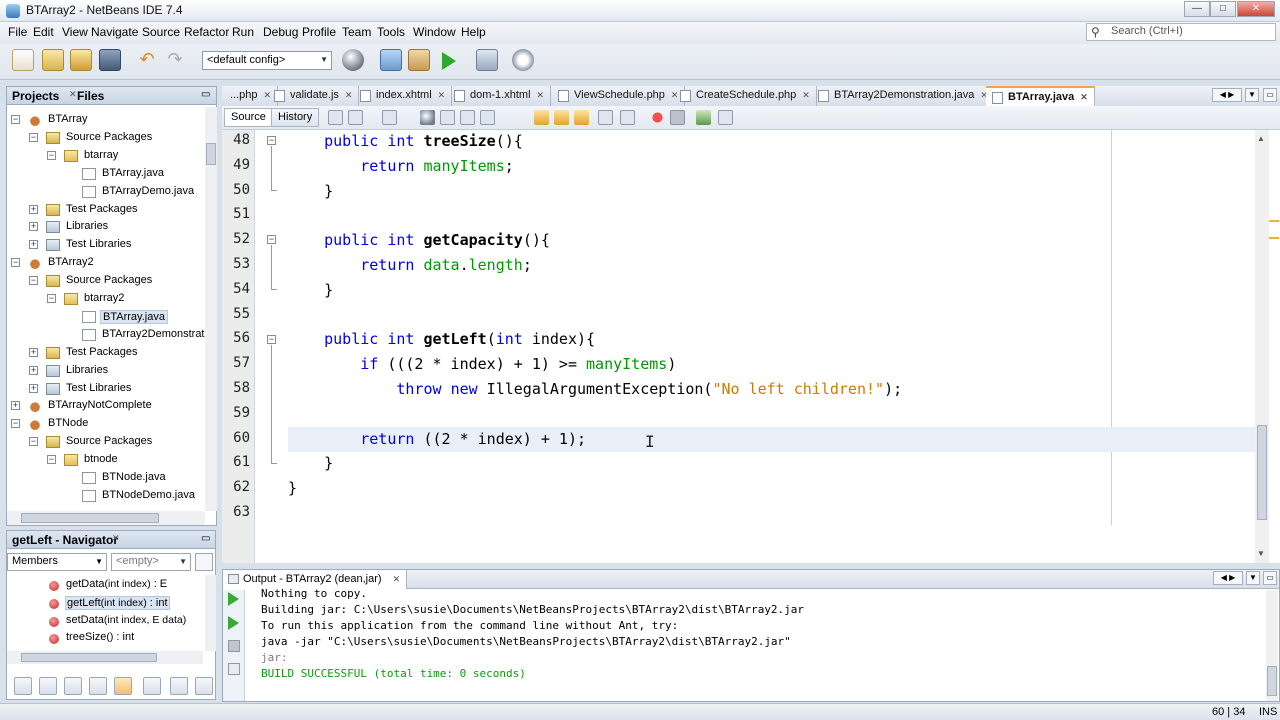 The image size is (1280, 720). Describe the element at coordinates (627, 117) in the screenshot. I see `shift-right-icon` at that location.